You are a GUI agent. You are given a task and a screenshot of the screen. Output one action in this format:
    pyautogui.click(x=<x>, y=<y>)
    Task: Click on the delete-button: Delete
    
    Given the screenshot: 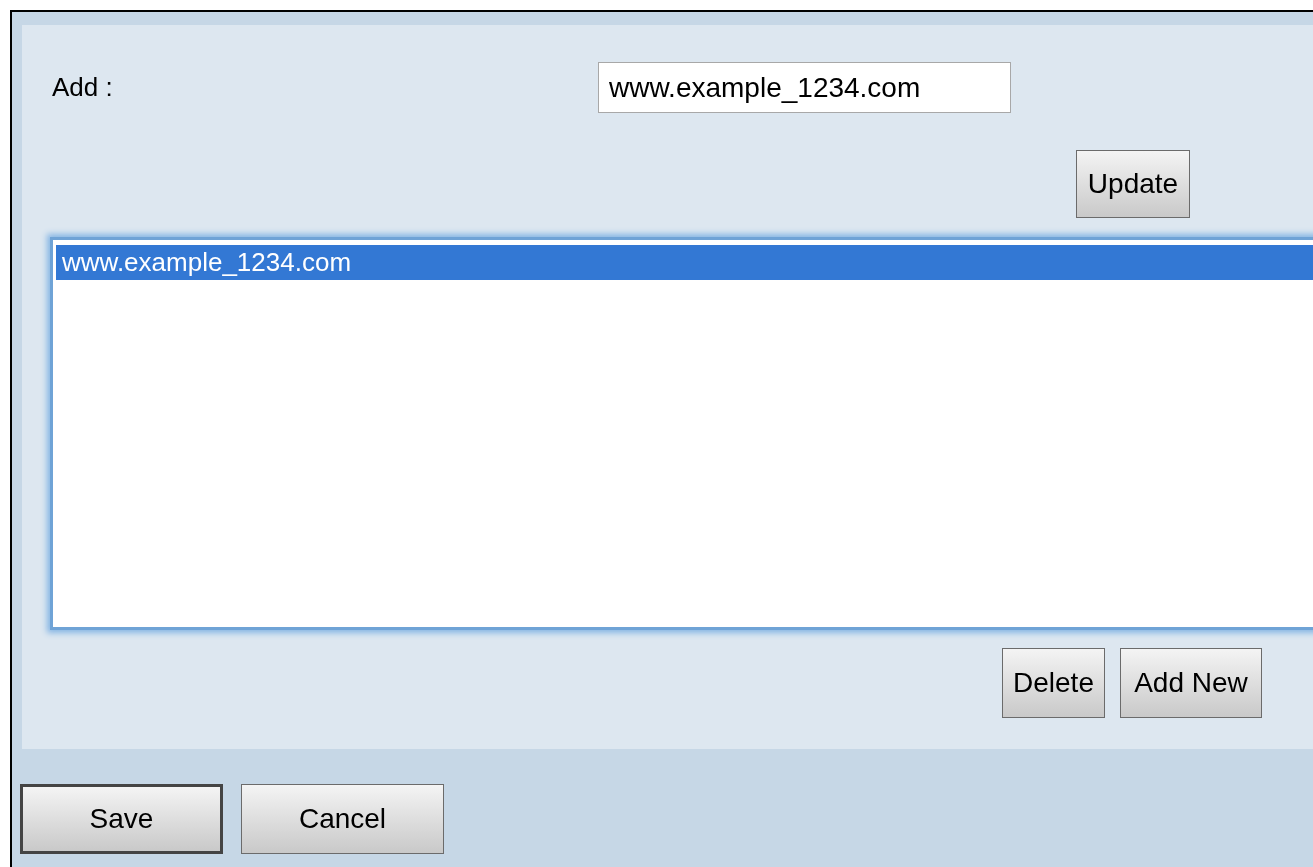 What is the action you would take?
    pyautogui.click(x=1053, y=683)
    